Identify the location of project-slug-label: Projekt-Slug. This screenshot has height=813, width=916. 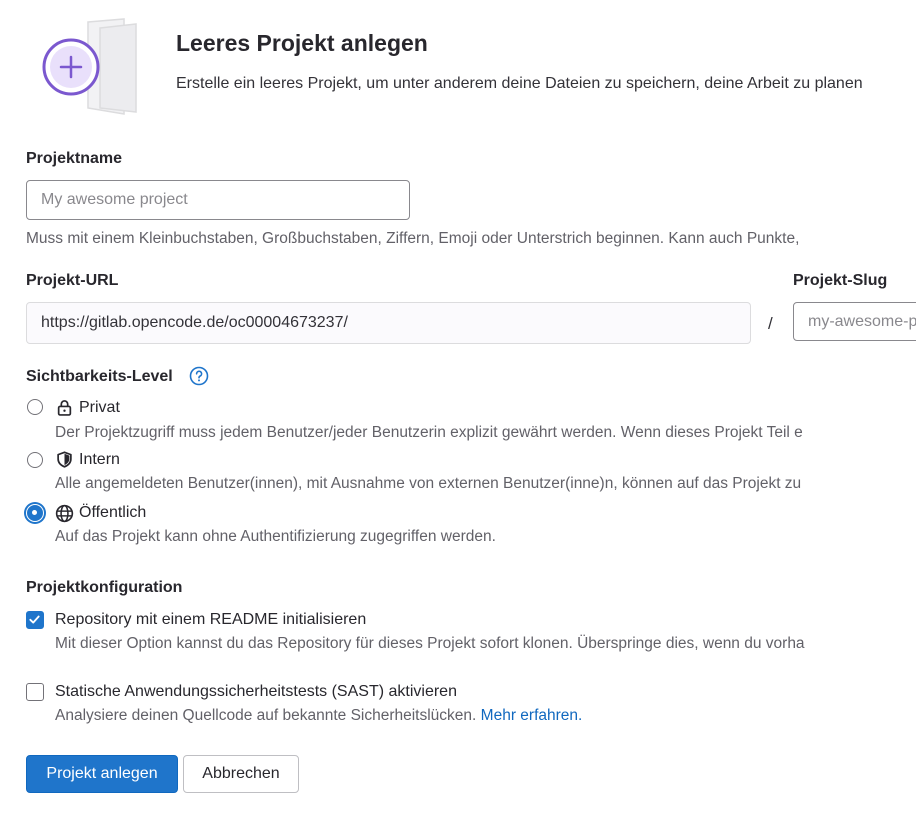
(840, 280).